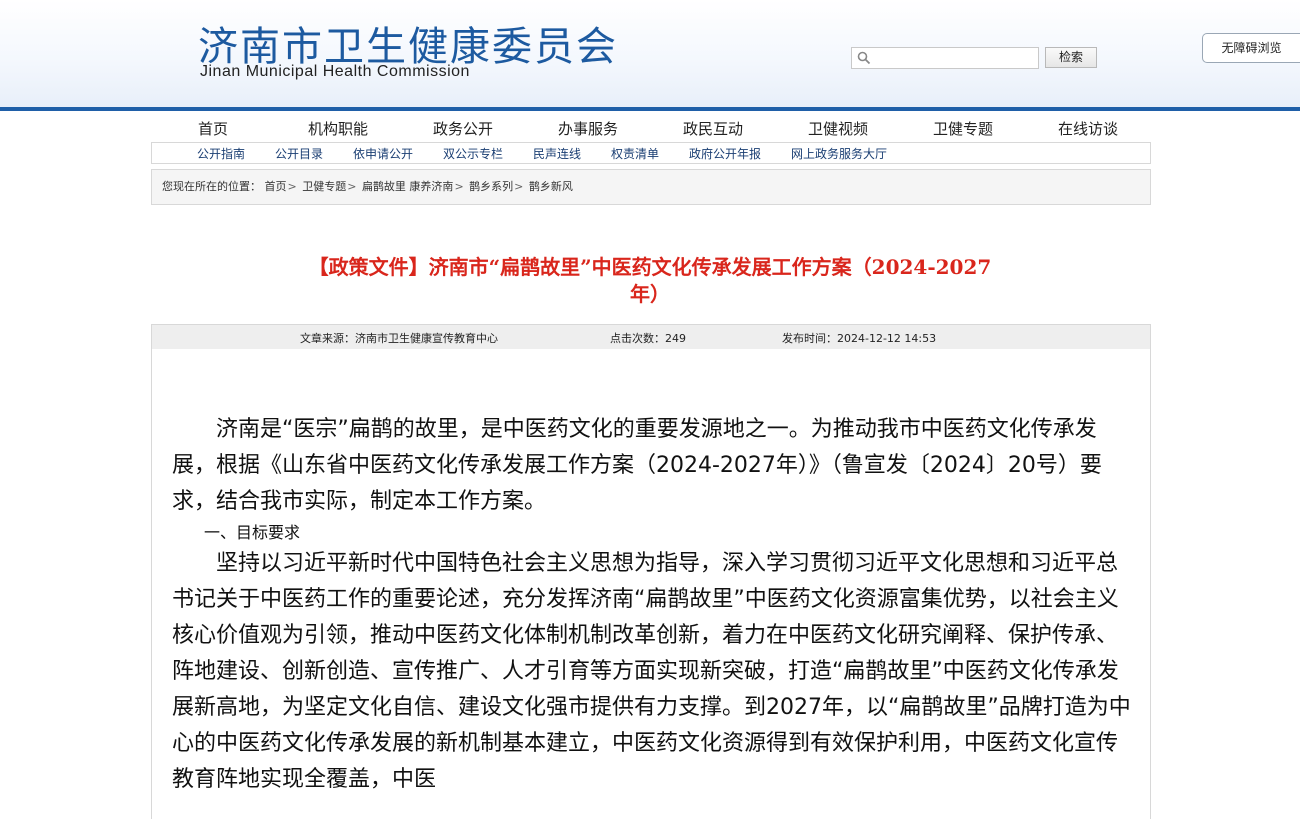 This screenshot has height=819, width=1300. Describe the element at coordinates (383, 153) in the screenshot. I see `subnav-item-application: 依申请公开` at that location.